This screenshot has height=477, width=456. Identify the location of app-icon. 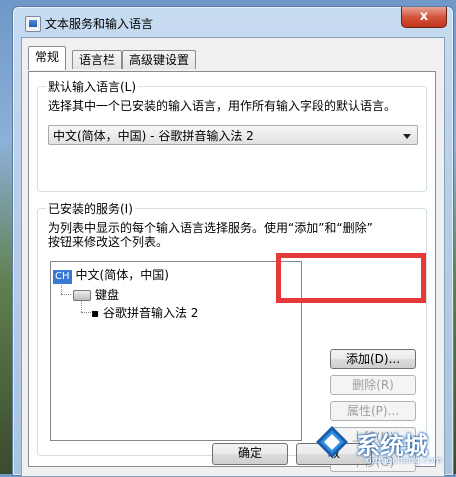
(33, 24).